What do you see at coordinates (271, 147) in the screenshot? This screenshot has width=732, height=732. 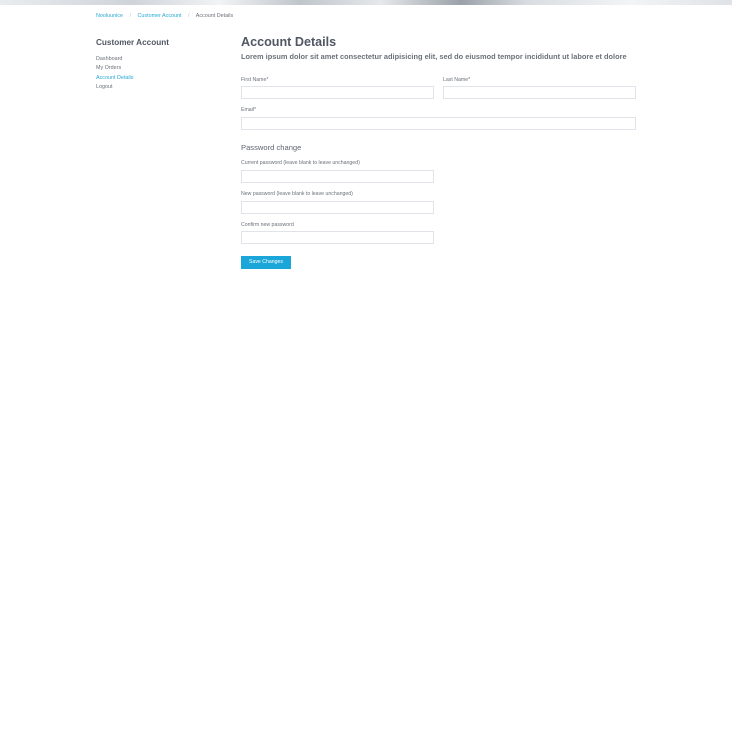 I see `password-change-heading: Password change` at bounding box center [271, 147].